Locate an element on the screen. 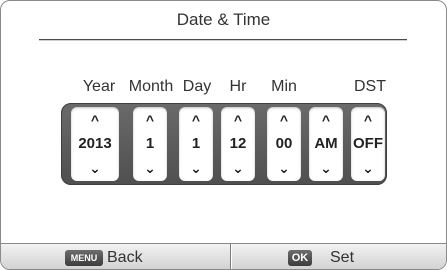  back-label: Back is located at coordinates (125, 257).